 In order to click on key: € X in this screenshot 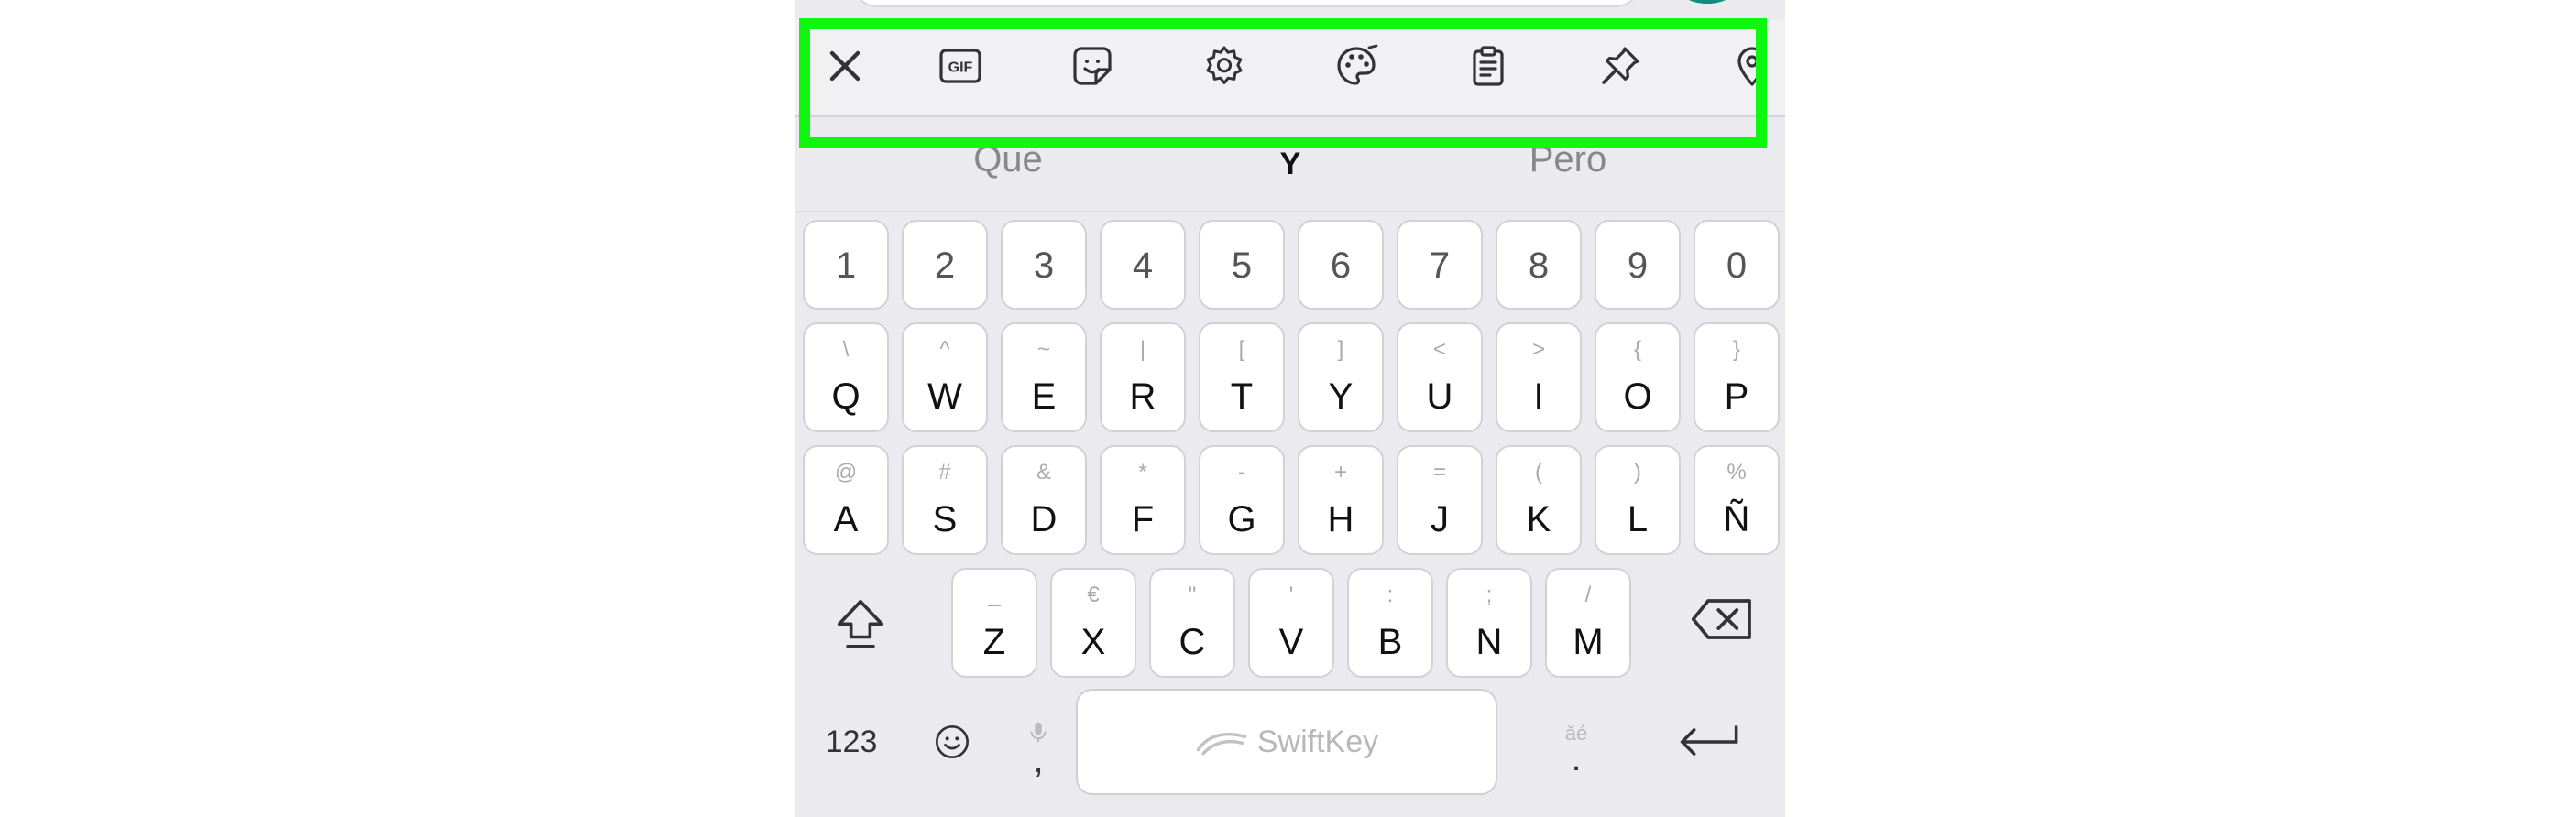, I will do `click(1093, 623)`.